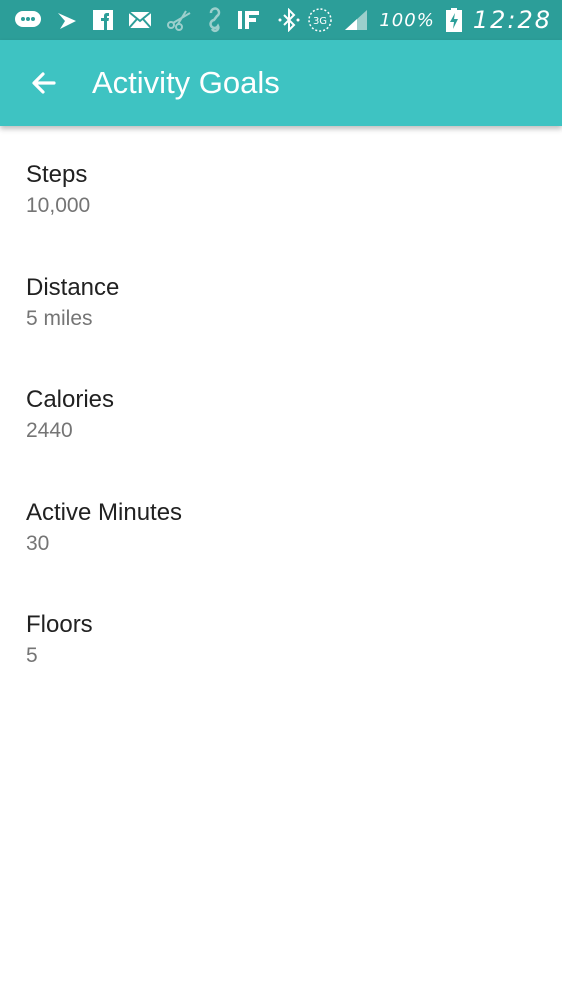 This screenshot has height=999, width=562. I want to click on goal-value: 10,000, so click(58, 205).